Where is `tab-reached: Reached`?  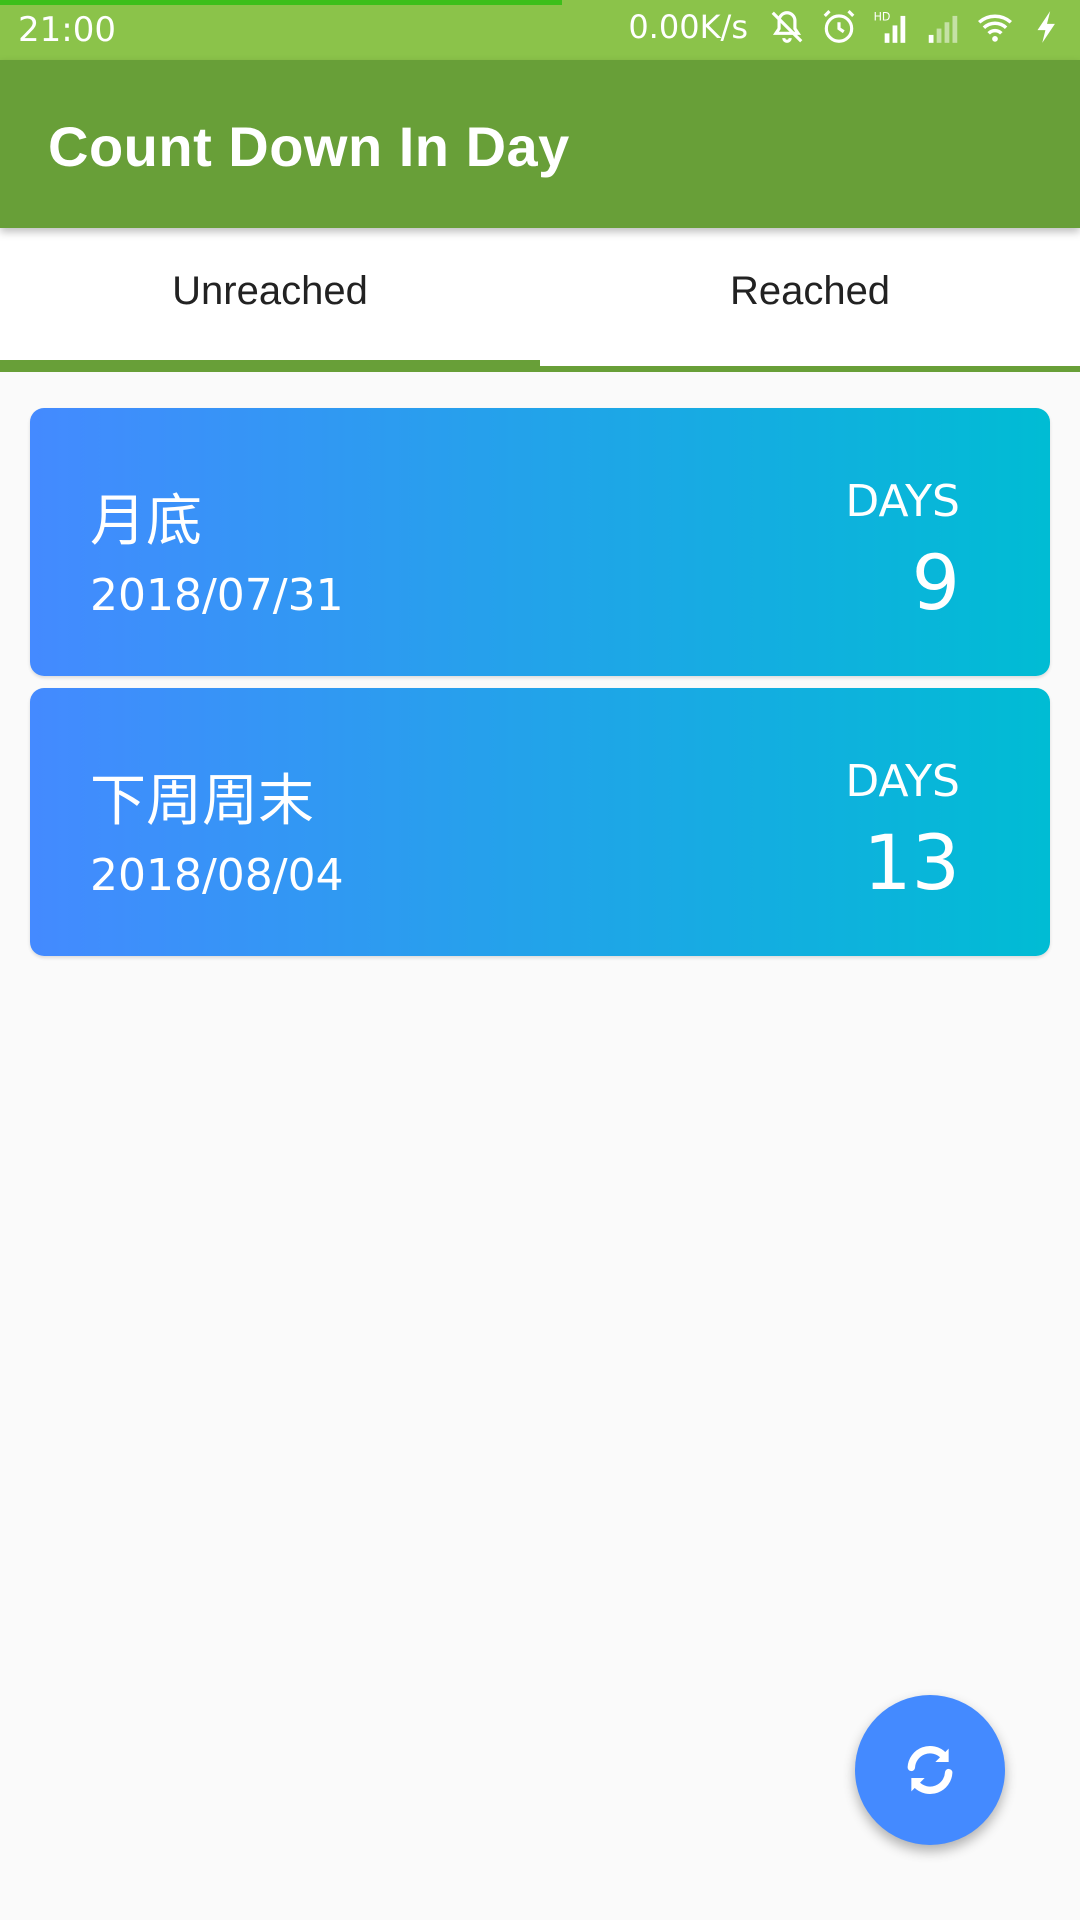
tab-reached: Reached is located at coordinates (810, 300).